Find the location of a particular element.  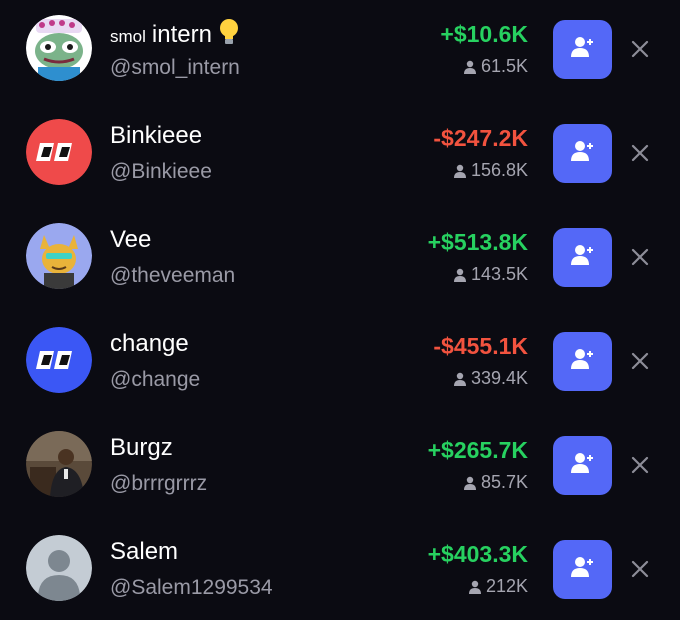

pnl-value: +$10.6K is located at coordinates (484, 34).